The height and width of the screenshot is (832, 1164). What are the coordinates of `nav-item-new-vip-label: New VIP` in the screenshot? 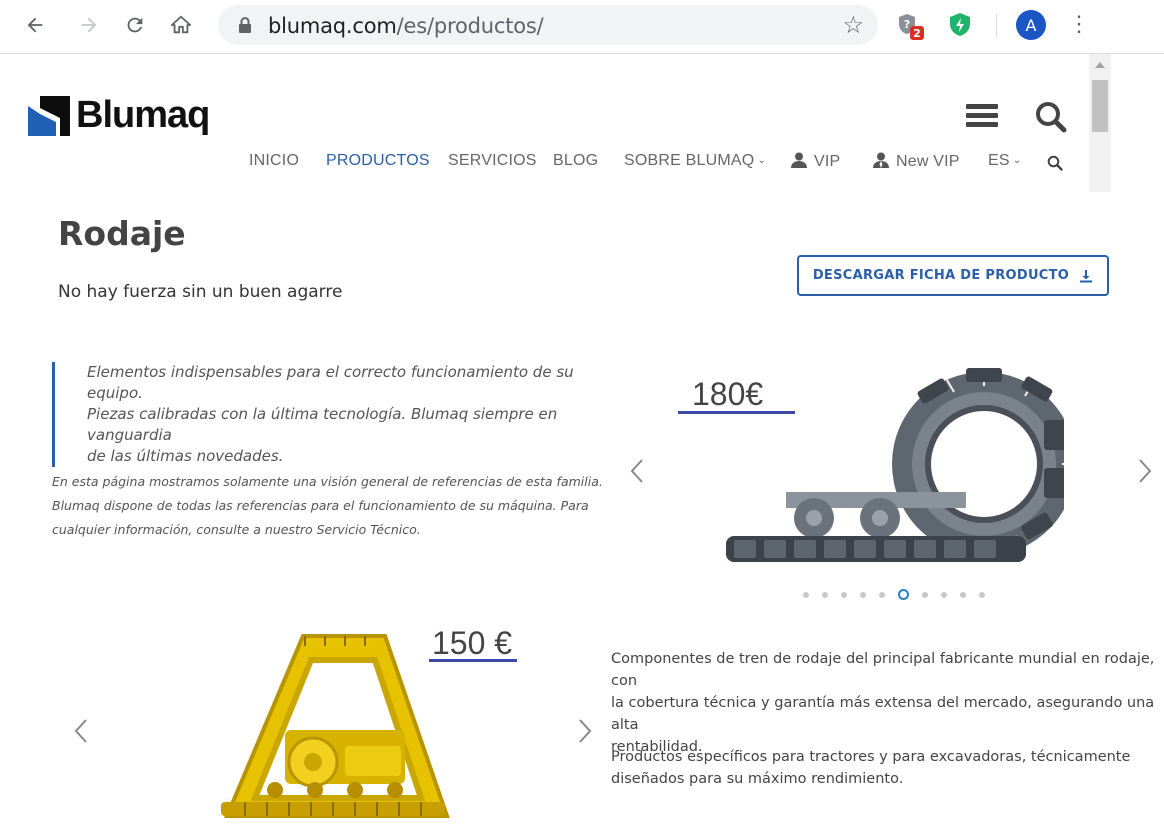 It's located at (928, 161).